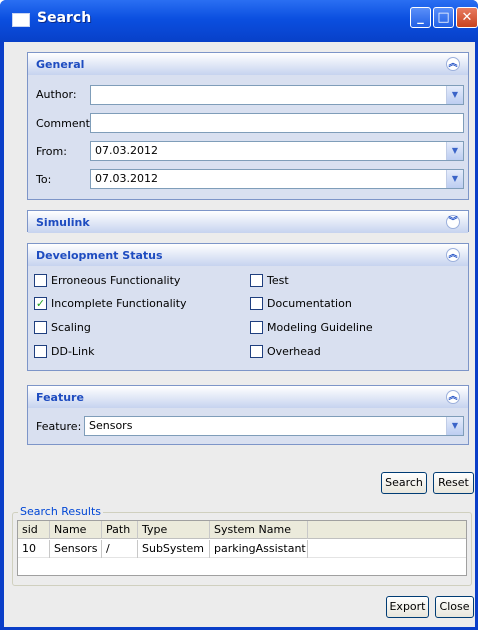 The width and height of the screenshot is (478, 630). What do you see at coordinates (63, 222) in the screenshot?
I see `simulink-panel-title: Simulink` at bounding box center [63, 222].